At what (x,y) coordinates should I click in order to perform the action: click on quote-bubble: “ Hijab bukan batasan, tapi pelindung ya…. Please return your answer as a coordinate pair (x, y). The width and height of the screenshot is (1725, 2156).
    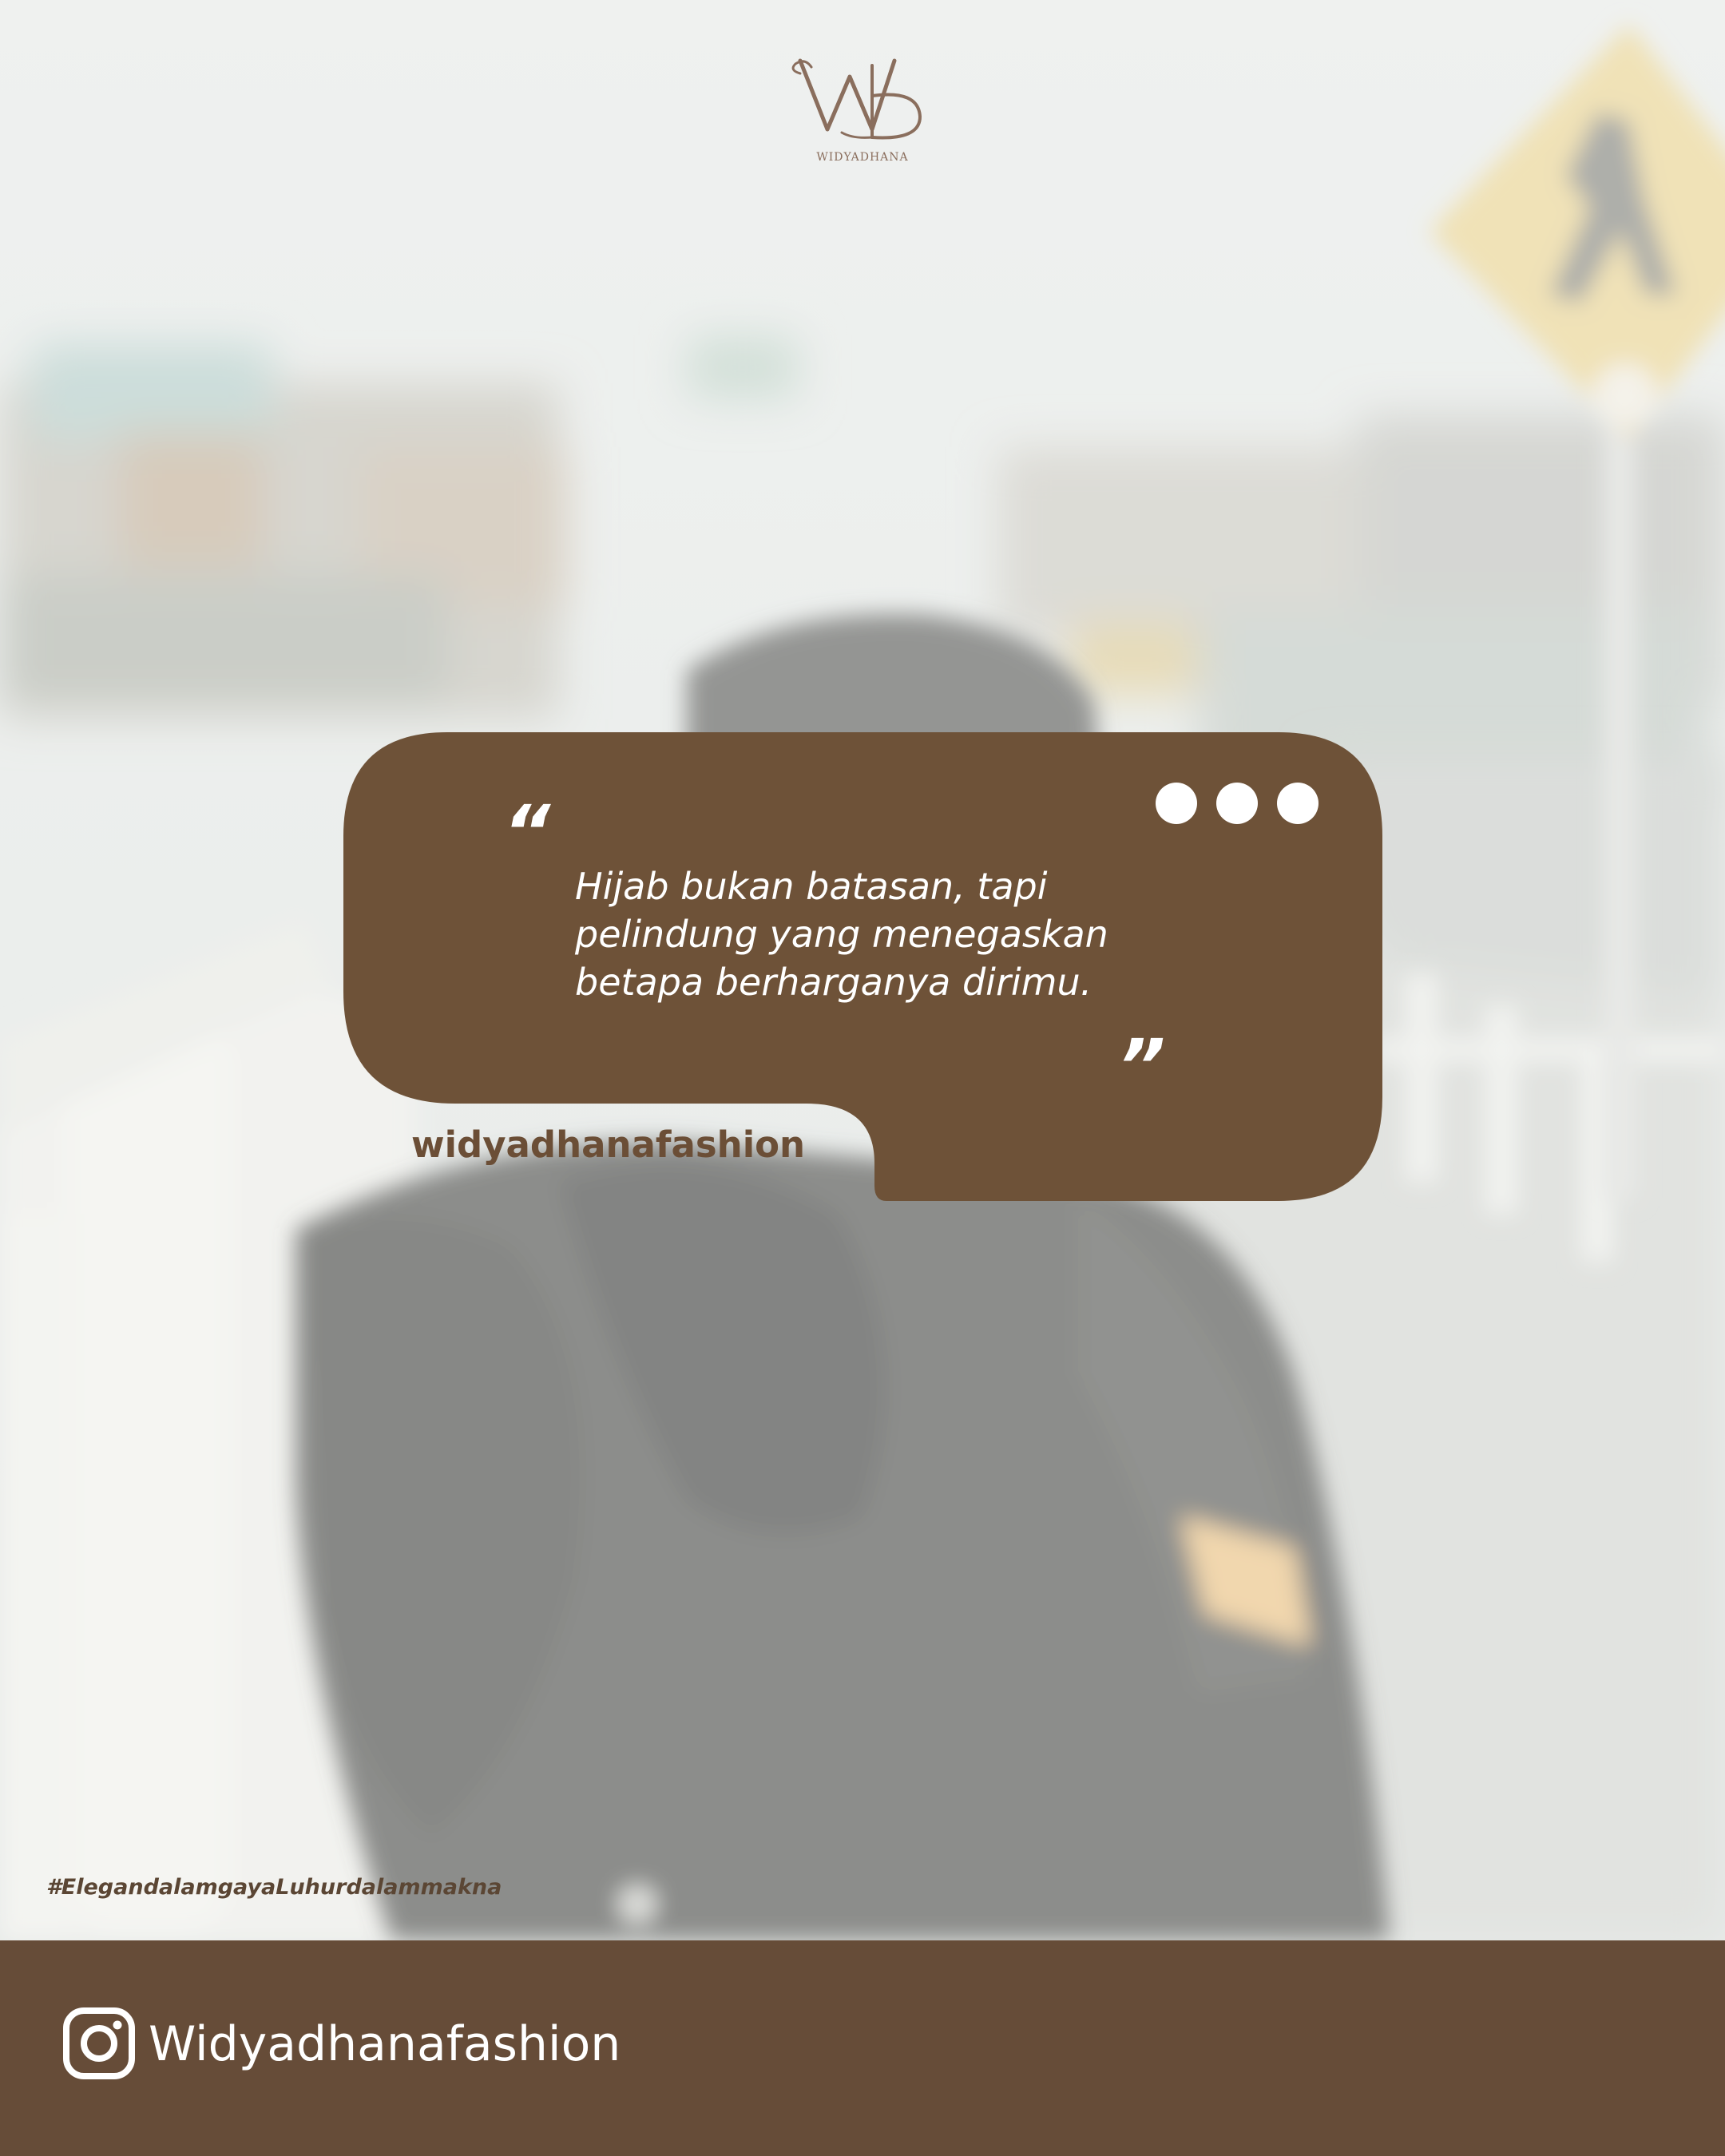
    Looking at the image, I should click on (862, 966).